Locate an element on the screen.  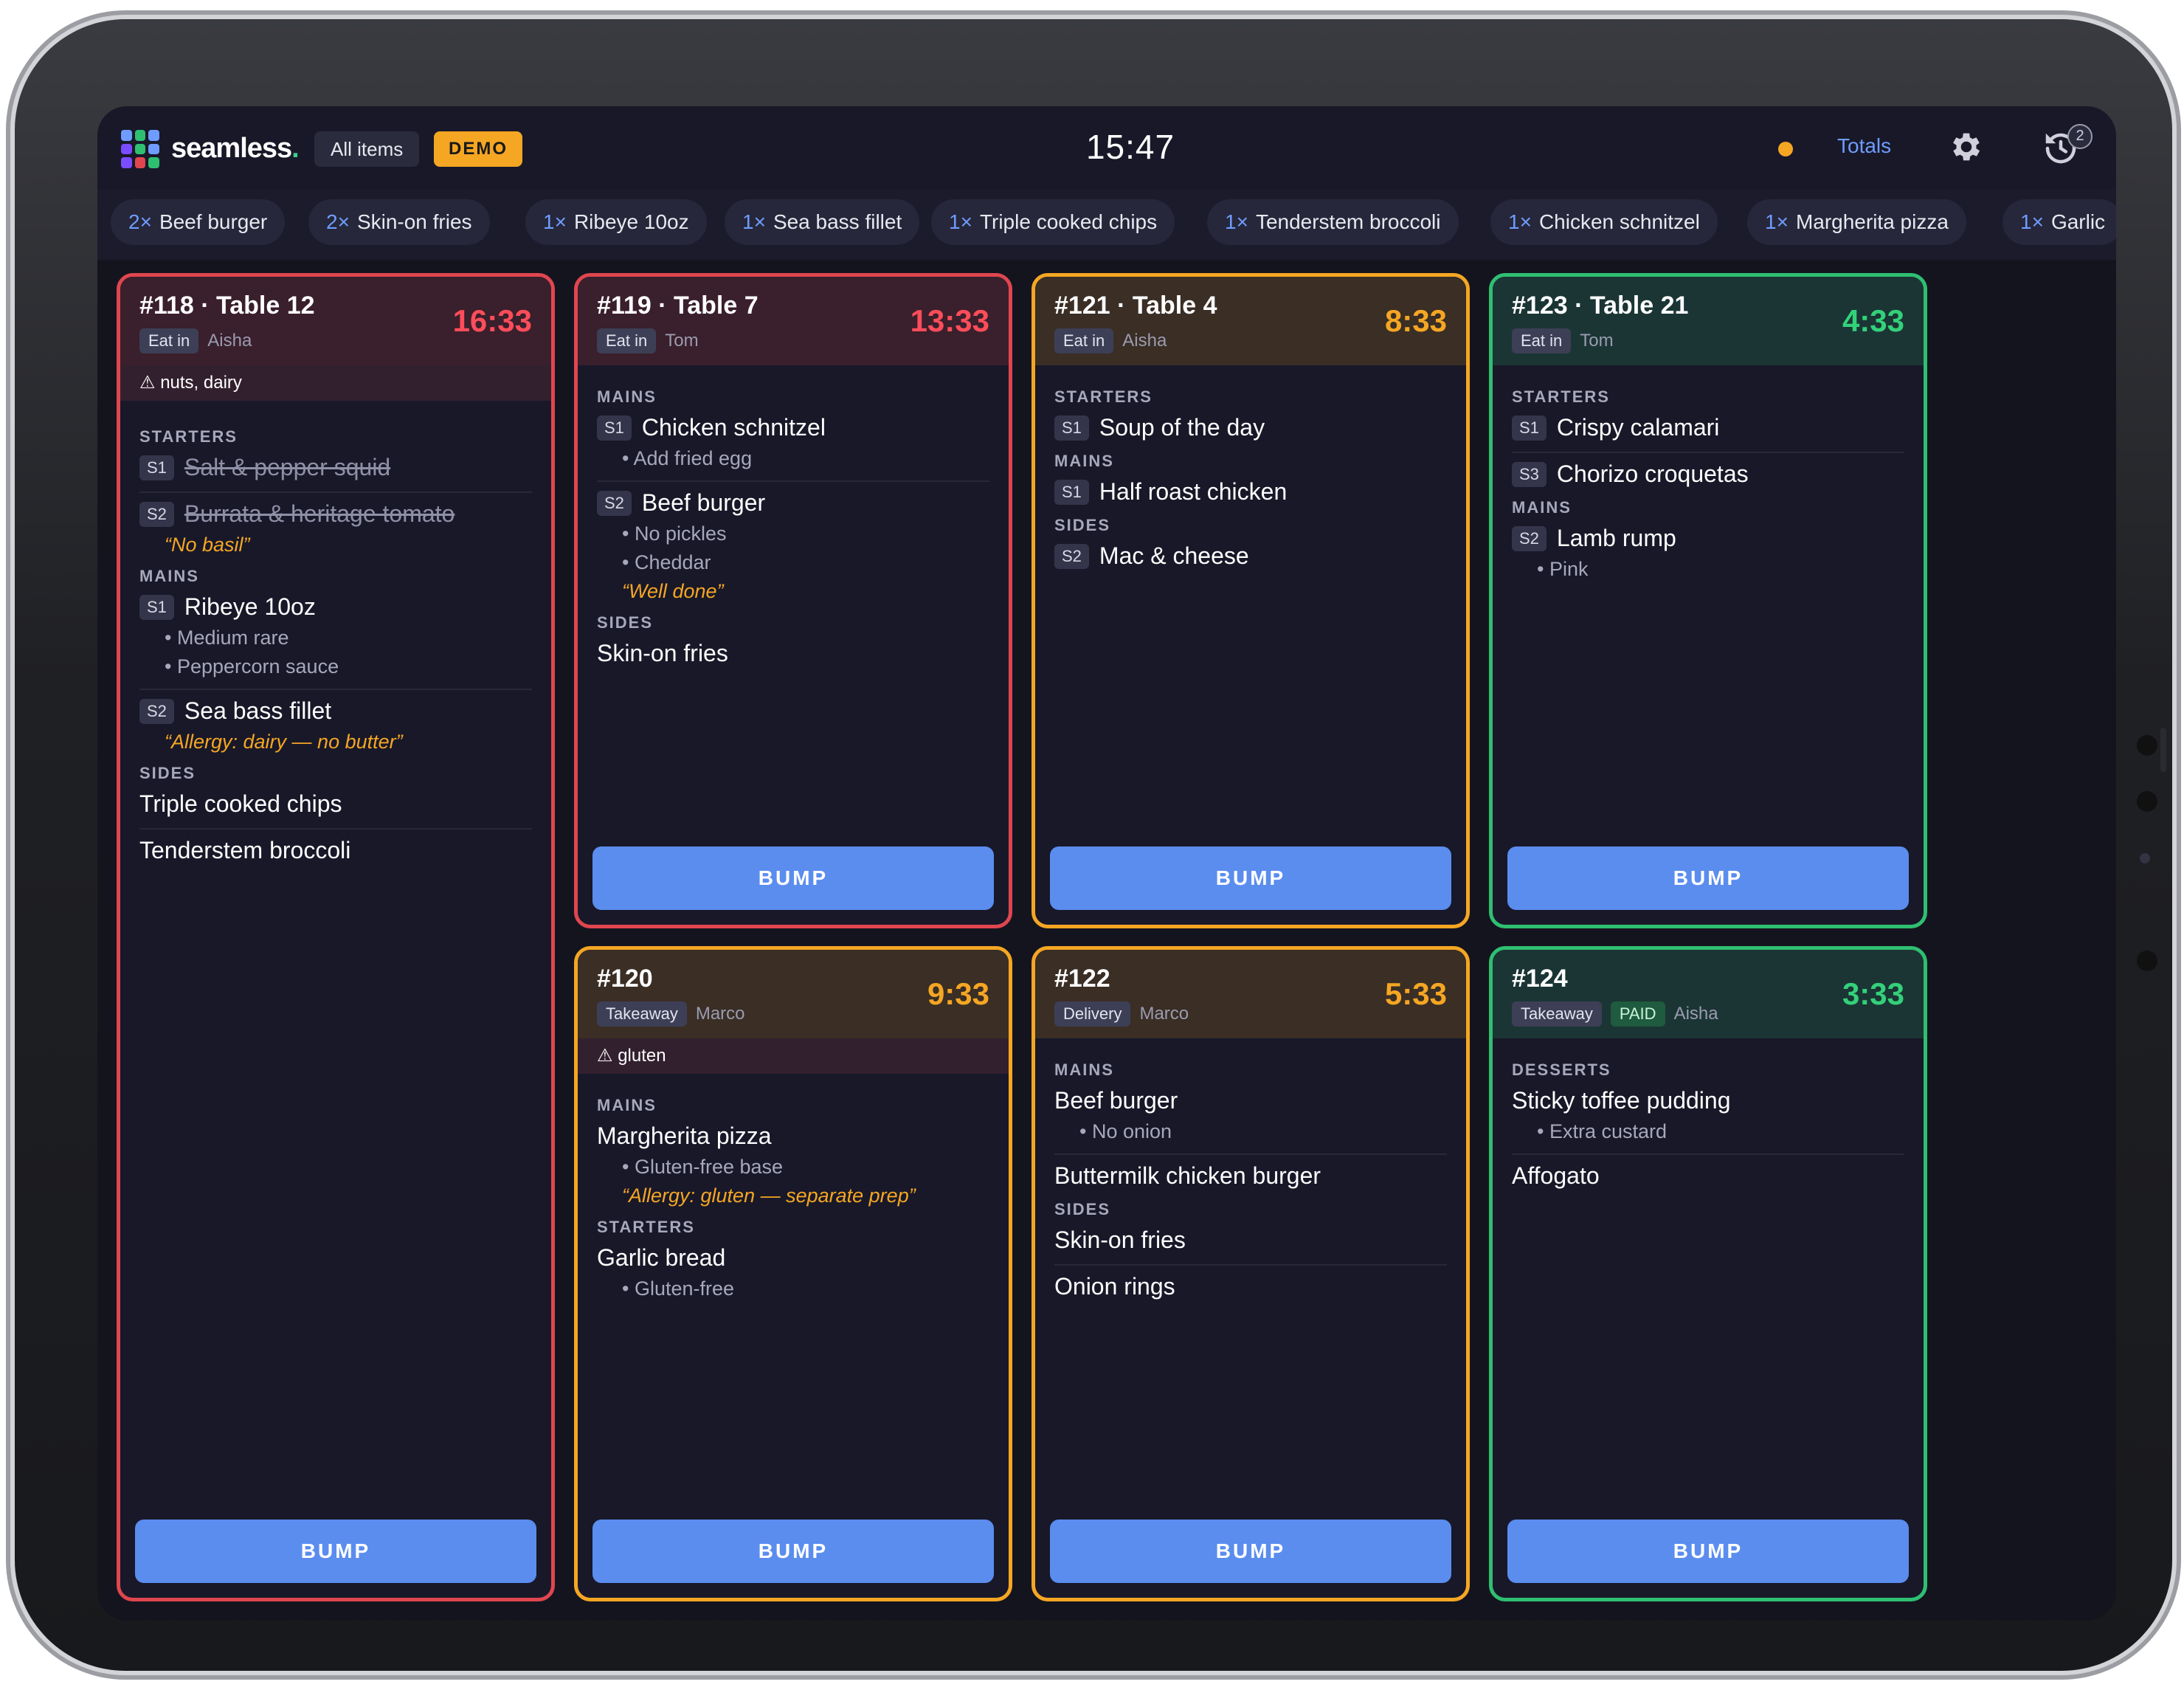
summary-pill: 2× Skin-on fries is located at coordinates (399, 222).